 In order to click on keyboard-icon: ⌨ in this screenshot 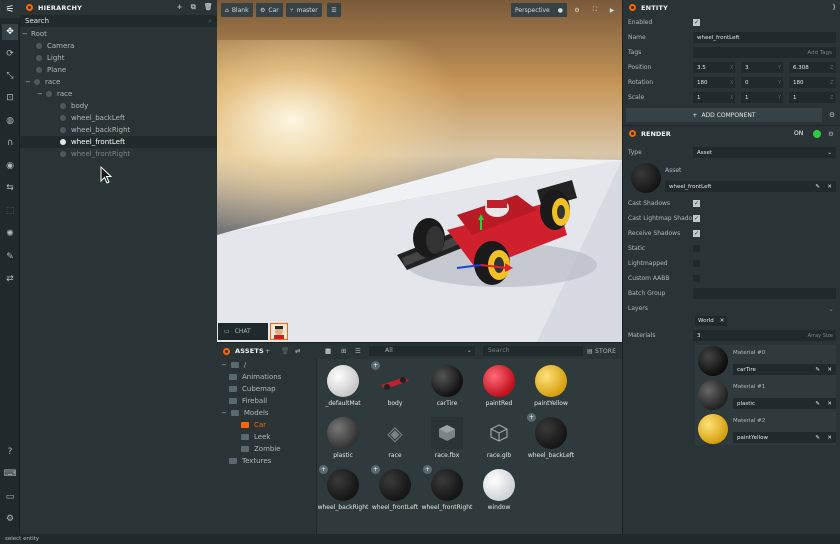, I will do `click(10, 474)`.